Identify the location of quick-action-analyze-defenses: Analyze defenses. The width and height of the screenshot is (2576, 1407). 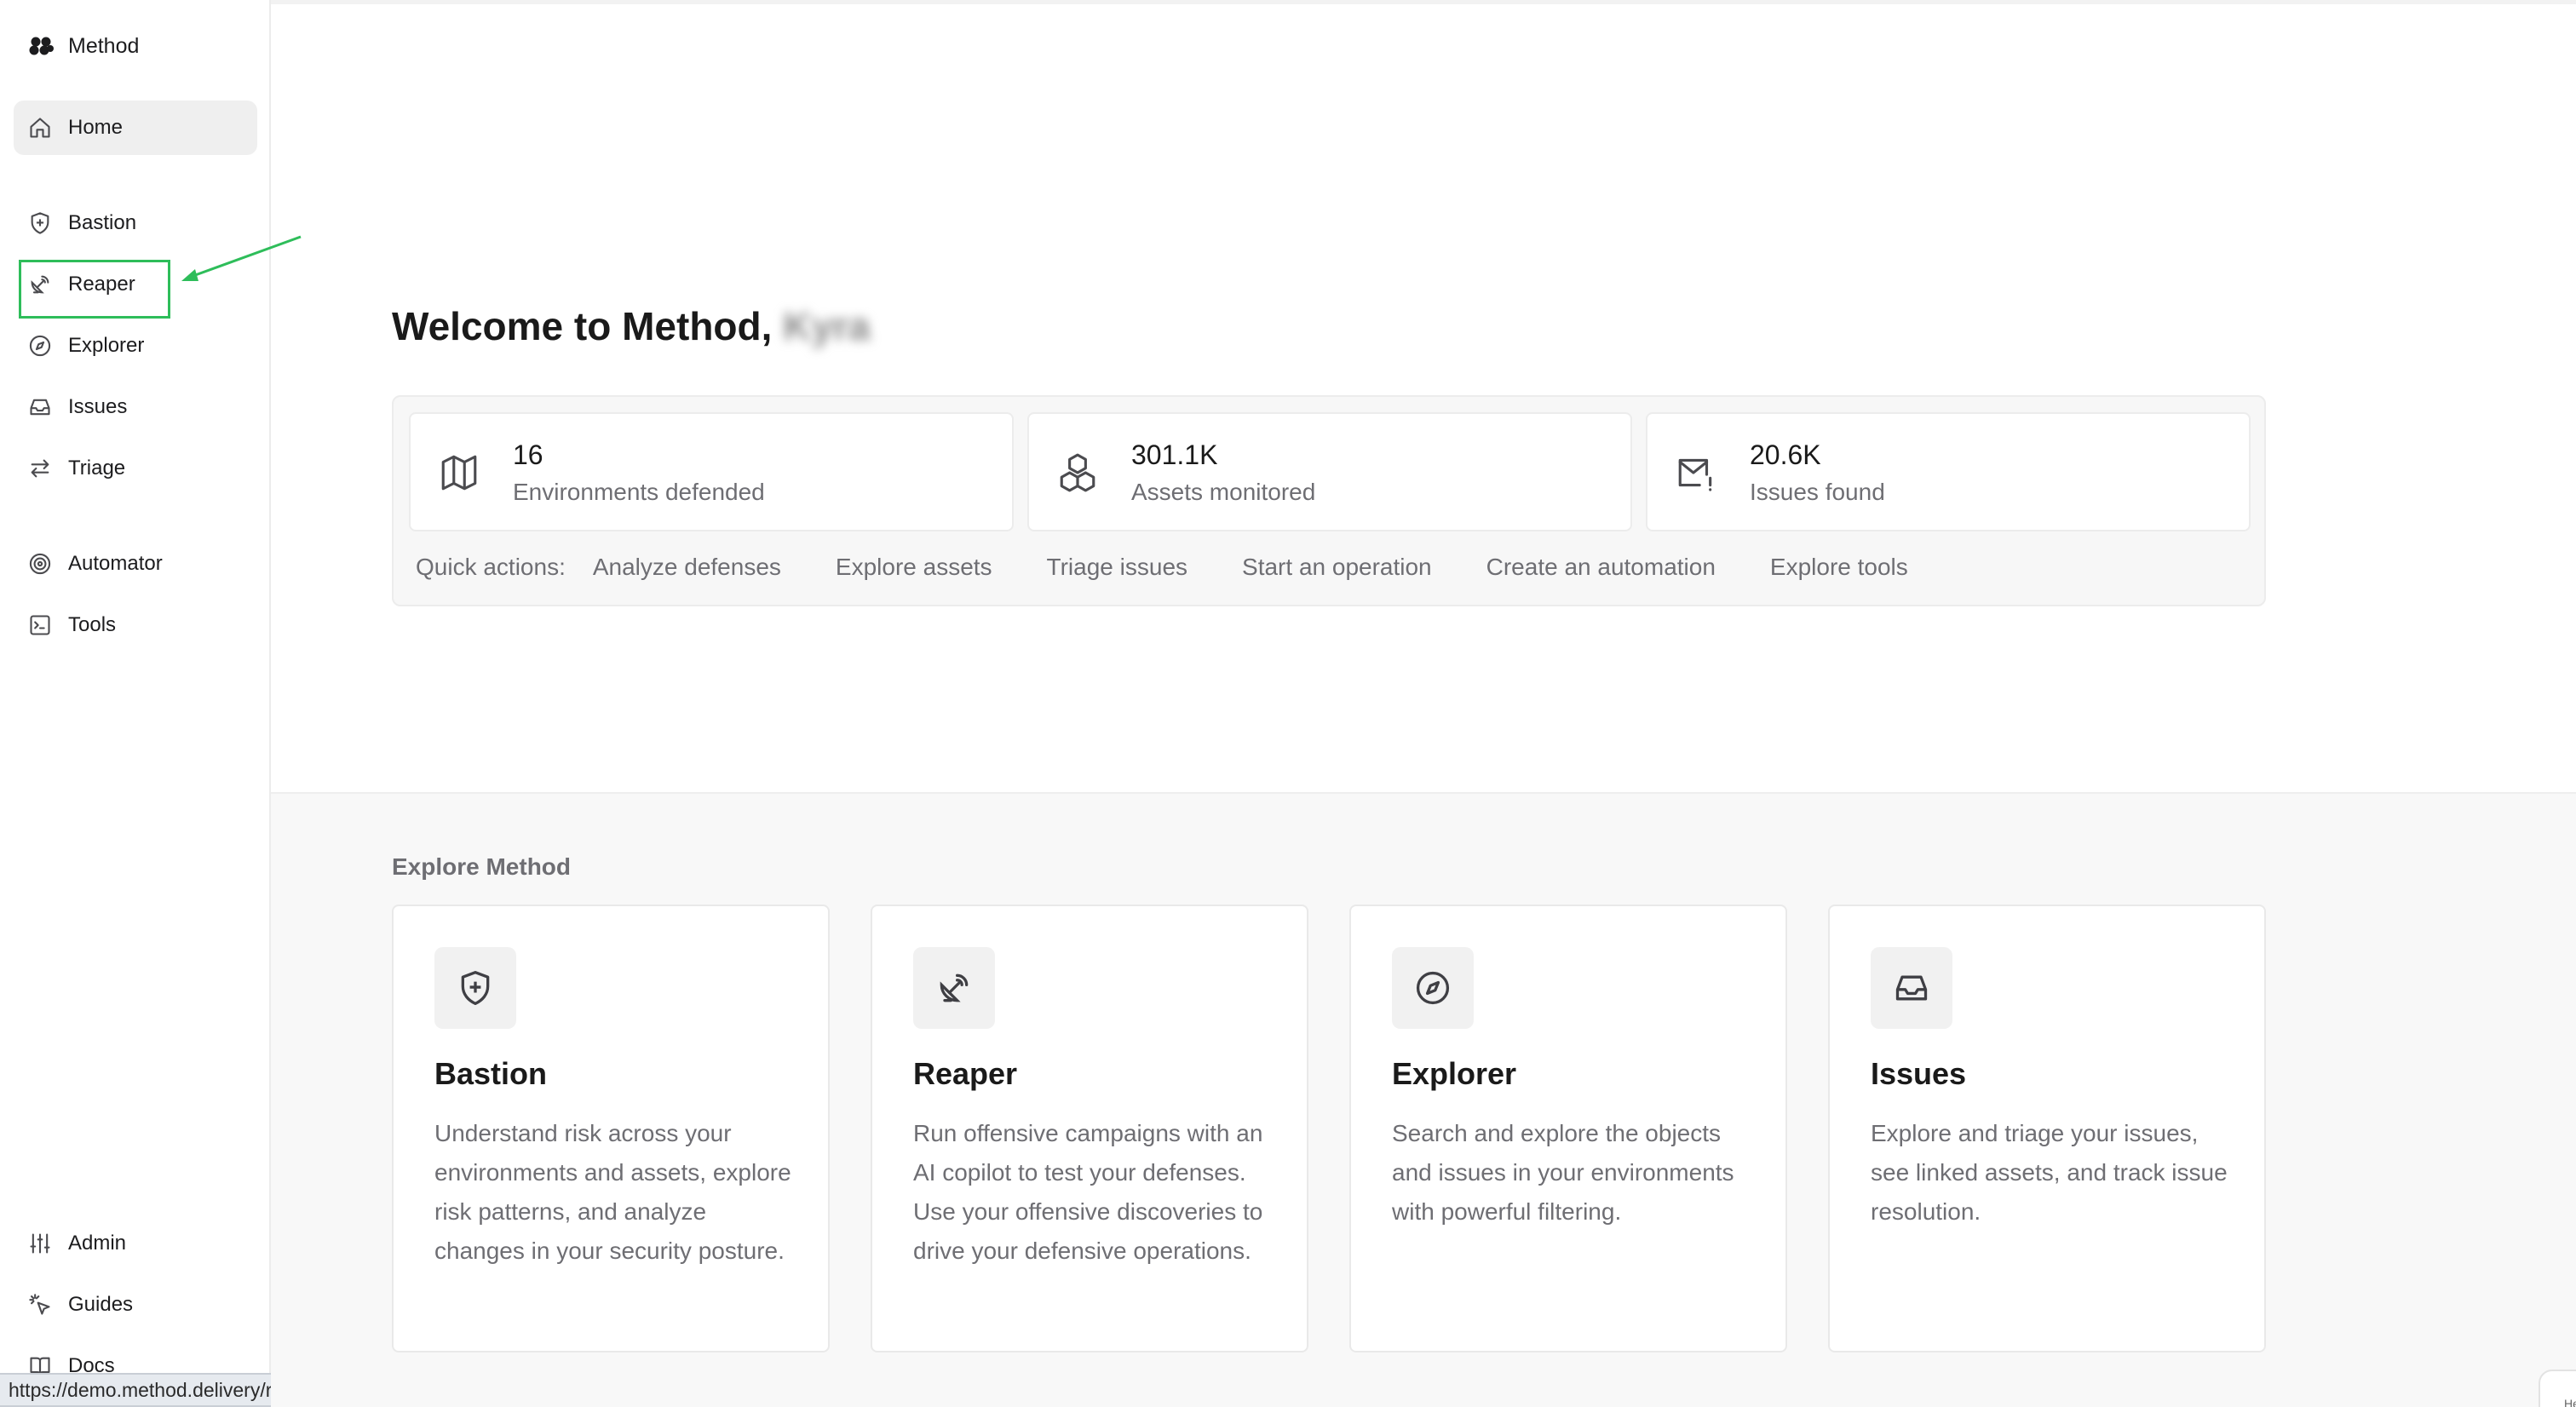
(687, 567).